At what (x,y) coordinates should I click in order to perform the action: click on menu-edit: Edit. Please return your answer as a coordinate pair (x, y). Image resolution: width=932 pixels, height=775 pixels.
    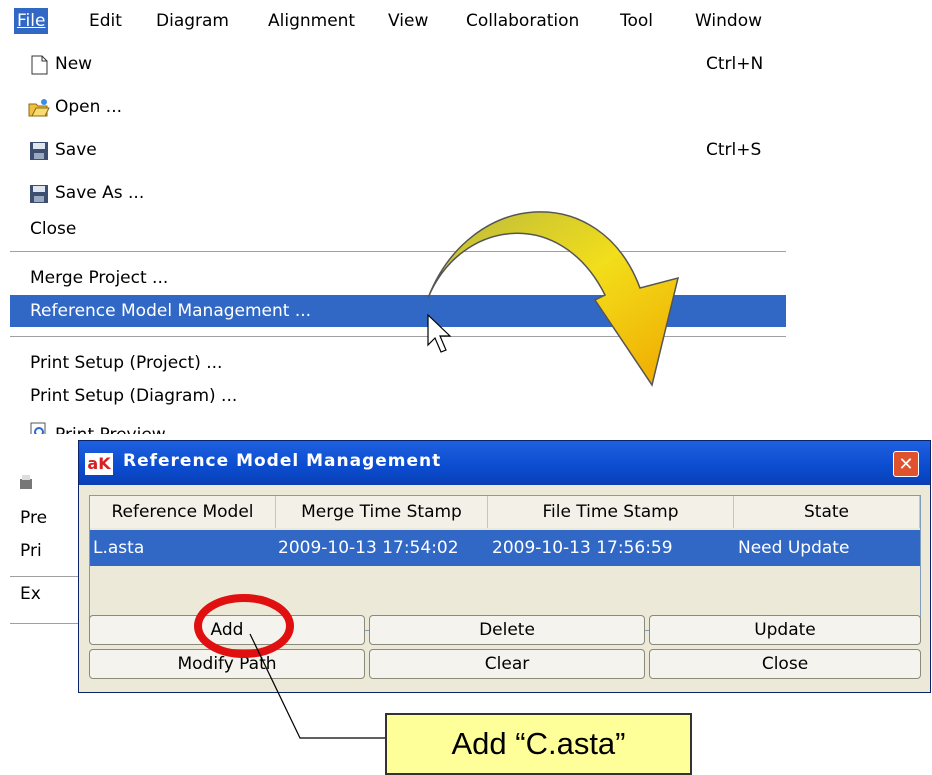
    Looking at the image, I should click on (105, 21).